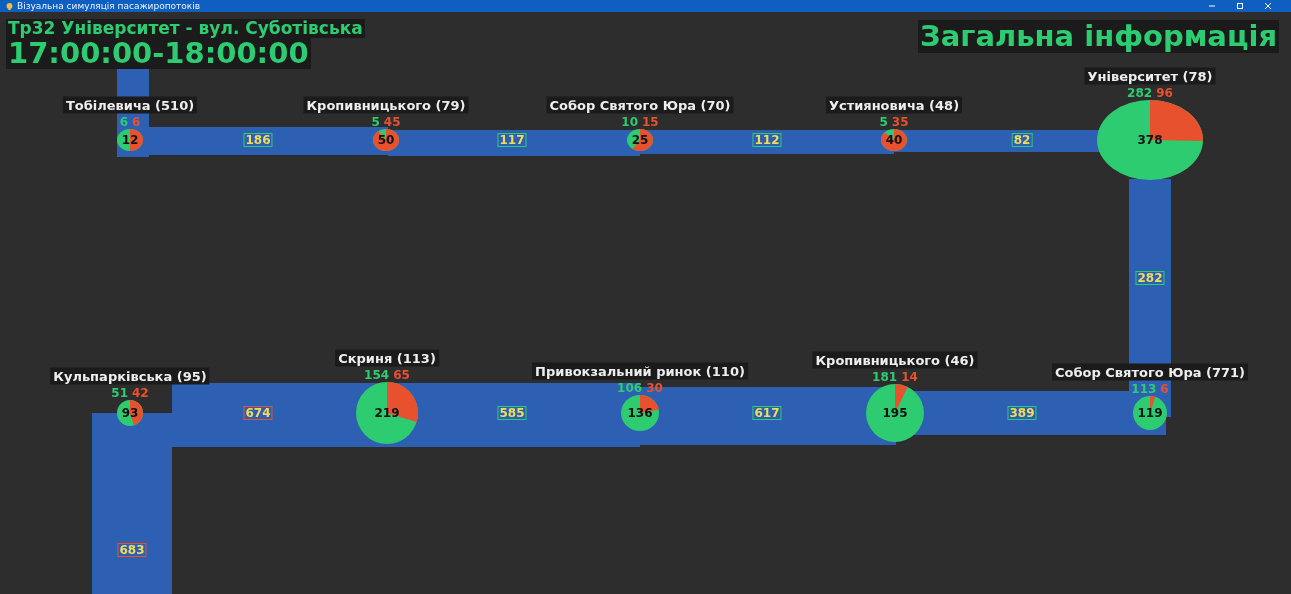 This screenshot has width=1291, height=594. I want to click on stop-name: Скриня (113), so click(387, 358).